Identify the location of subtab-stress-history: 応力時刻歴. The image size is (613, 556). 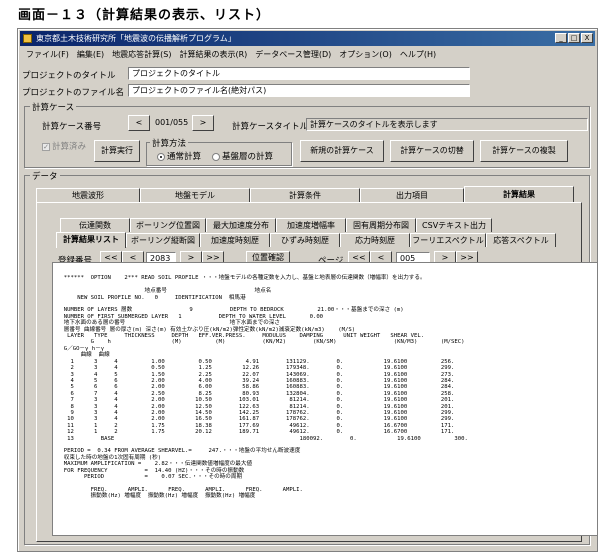
(375, 240).